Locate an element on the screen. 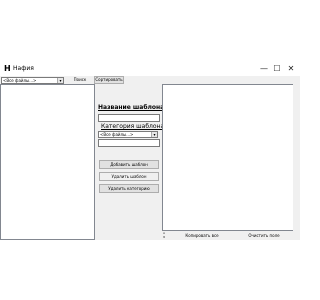 The image size is (320, 300). template-name-input is located at coordinates (129, 118).